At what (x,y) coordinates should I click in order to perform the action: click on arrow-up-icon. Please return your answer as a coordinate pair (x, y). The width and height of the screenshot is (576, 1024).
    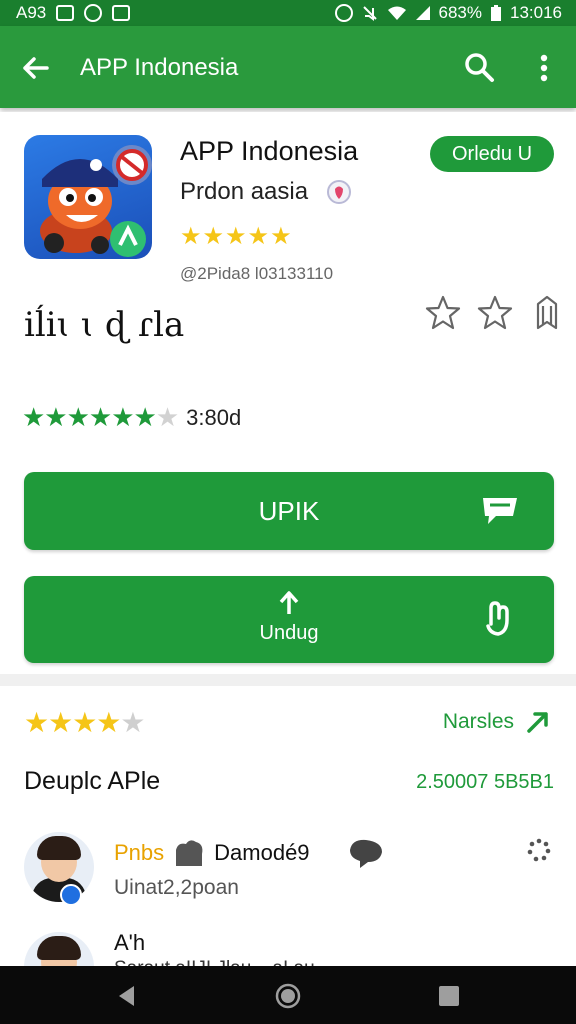
    Looking at the image, I should click on (289, 602).